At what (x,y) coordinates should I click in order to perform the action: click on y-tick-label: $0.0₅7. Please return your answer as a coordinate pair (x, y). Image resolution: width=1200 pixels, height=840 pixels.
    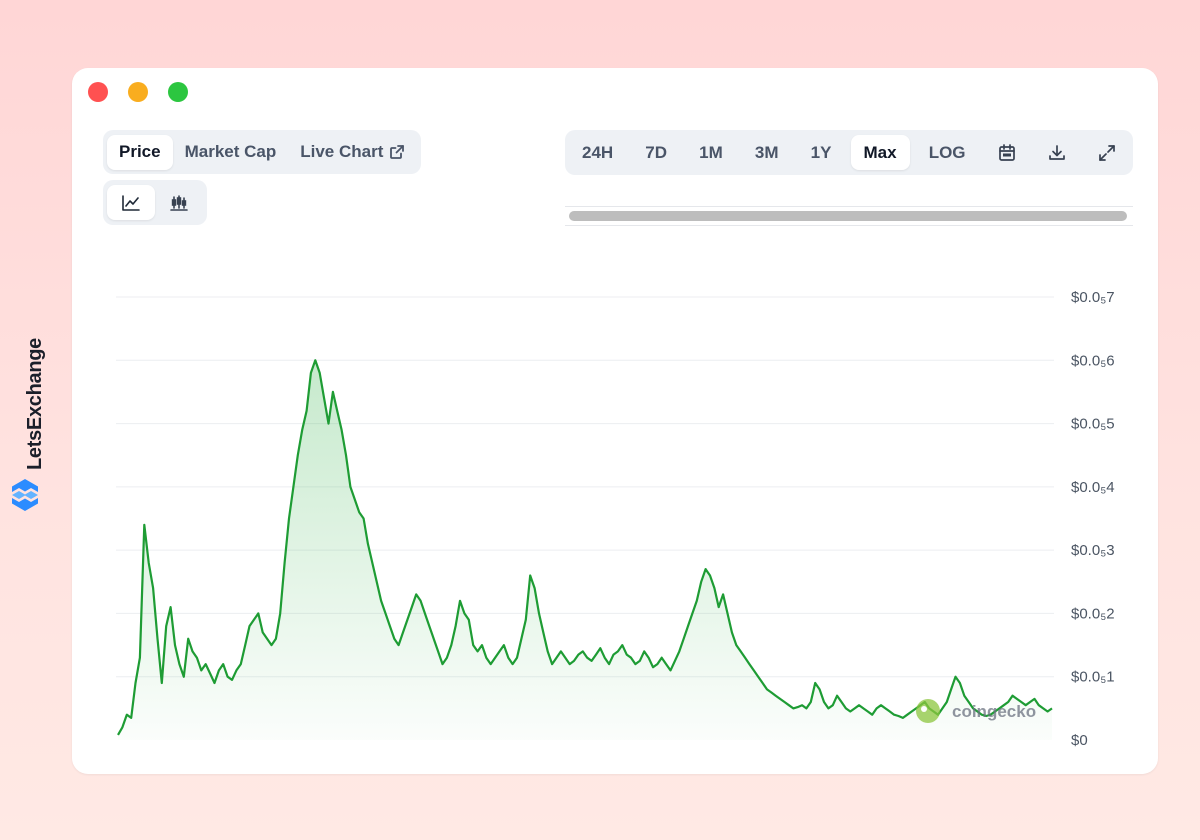
    Looking at the image, I should click on (1093, 297).